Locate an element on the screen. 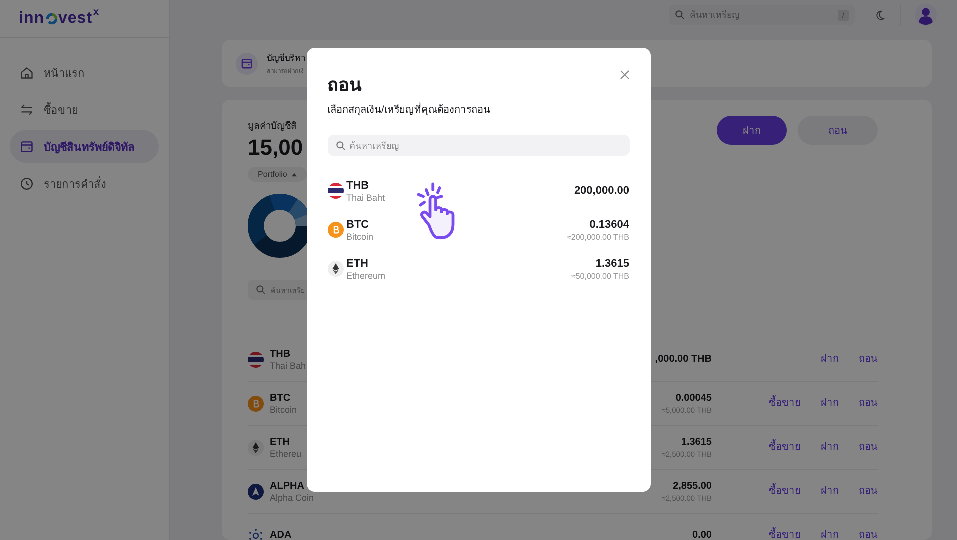 This screenshot has width=957, height=540. dialog-title: ถอน is located at coordinates (345, 85).